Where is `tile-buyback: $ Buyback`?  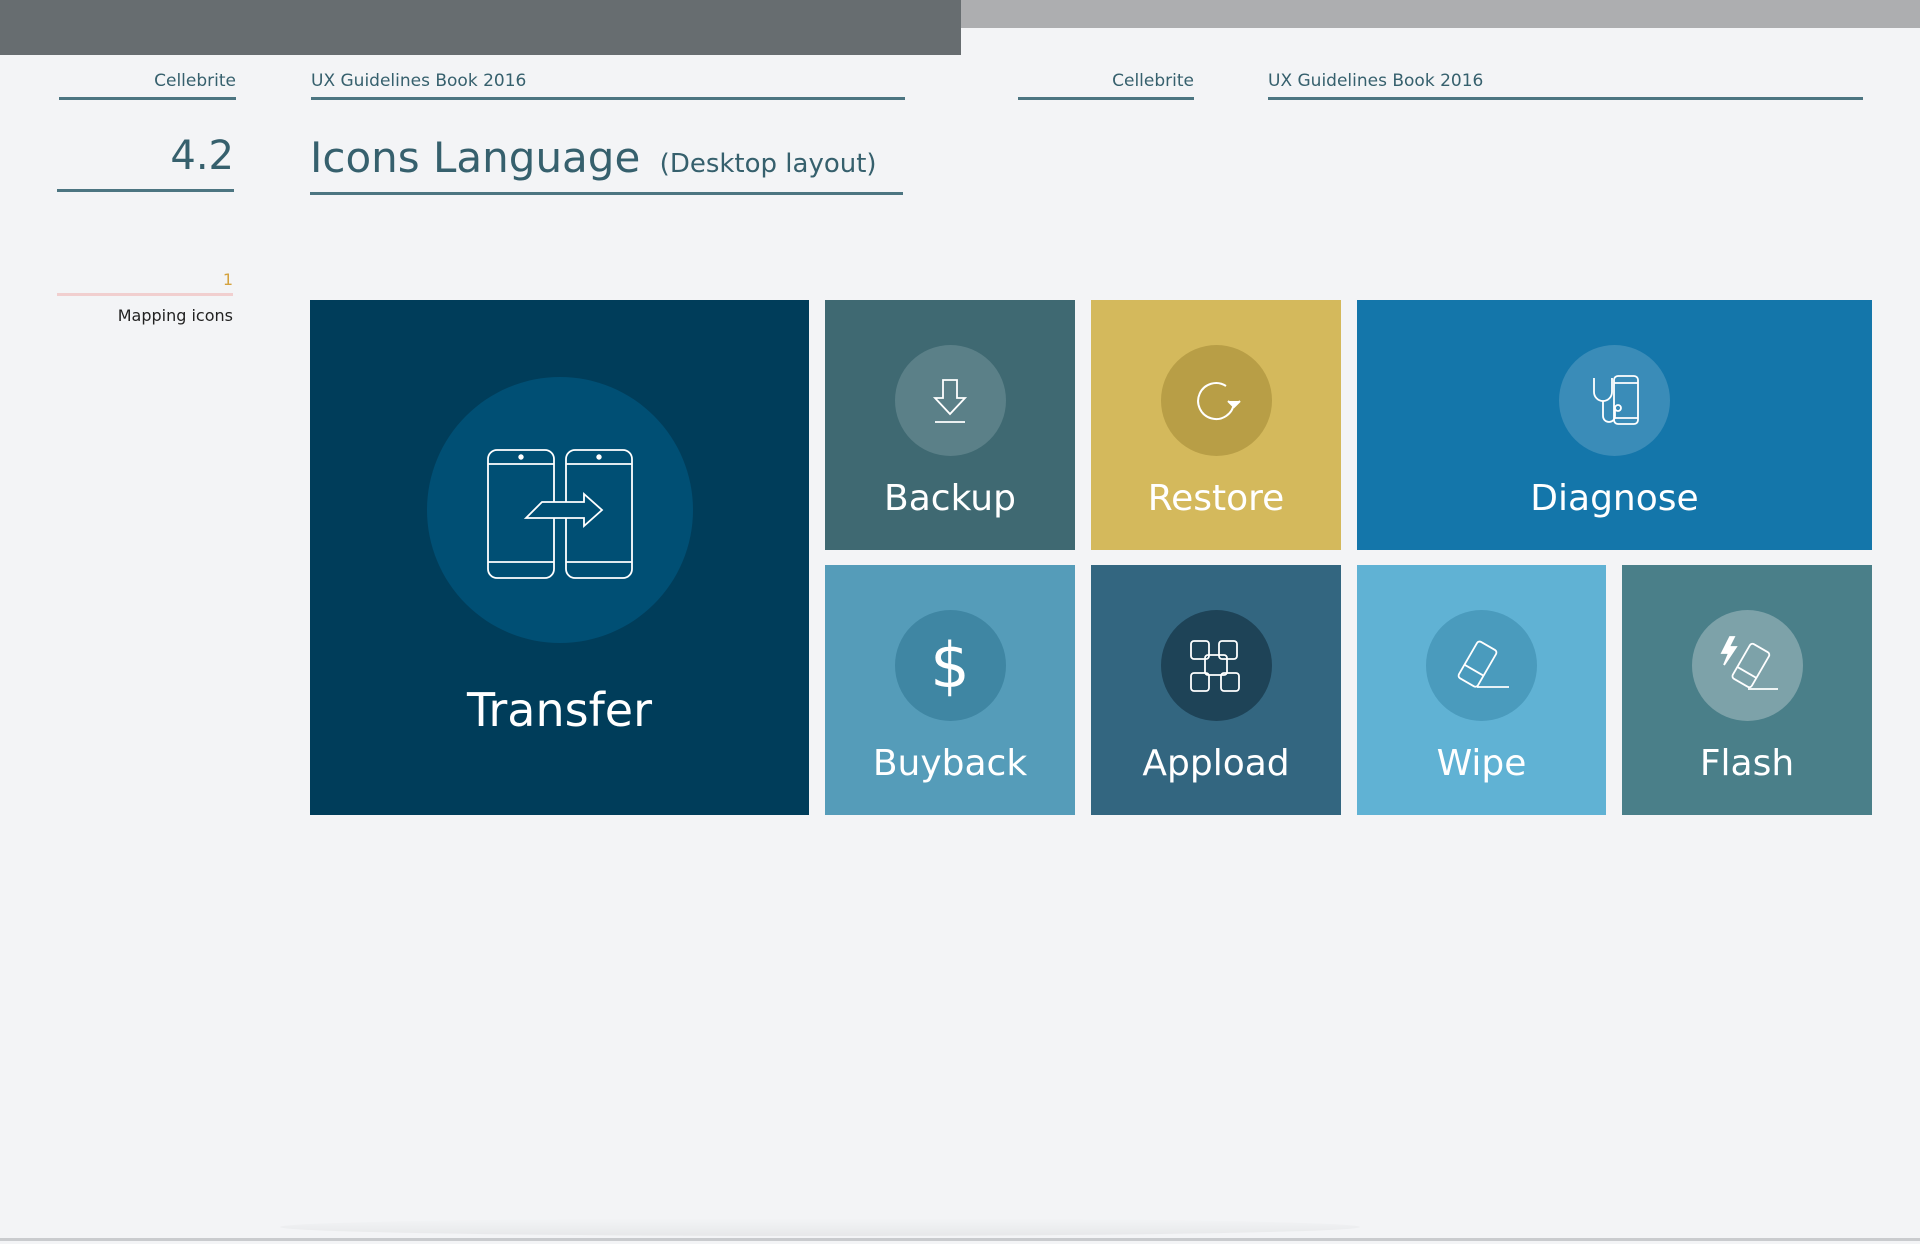 tile-buyback: $ Buyback is located at coordinates (950, 690).